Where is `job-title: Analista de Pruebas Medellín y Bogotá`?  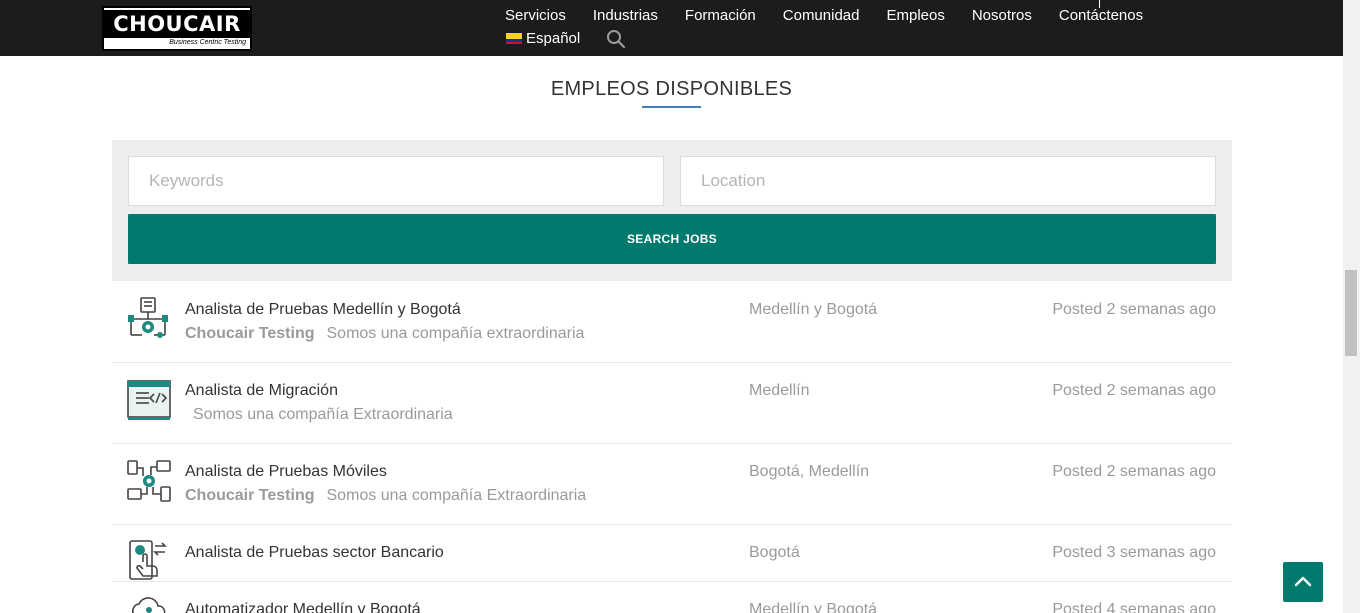 job-title: Analista de Pruebas Medellín y Bogotá is located at coordinates (323, 310).